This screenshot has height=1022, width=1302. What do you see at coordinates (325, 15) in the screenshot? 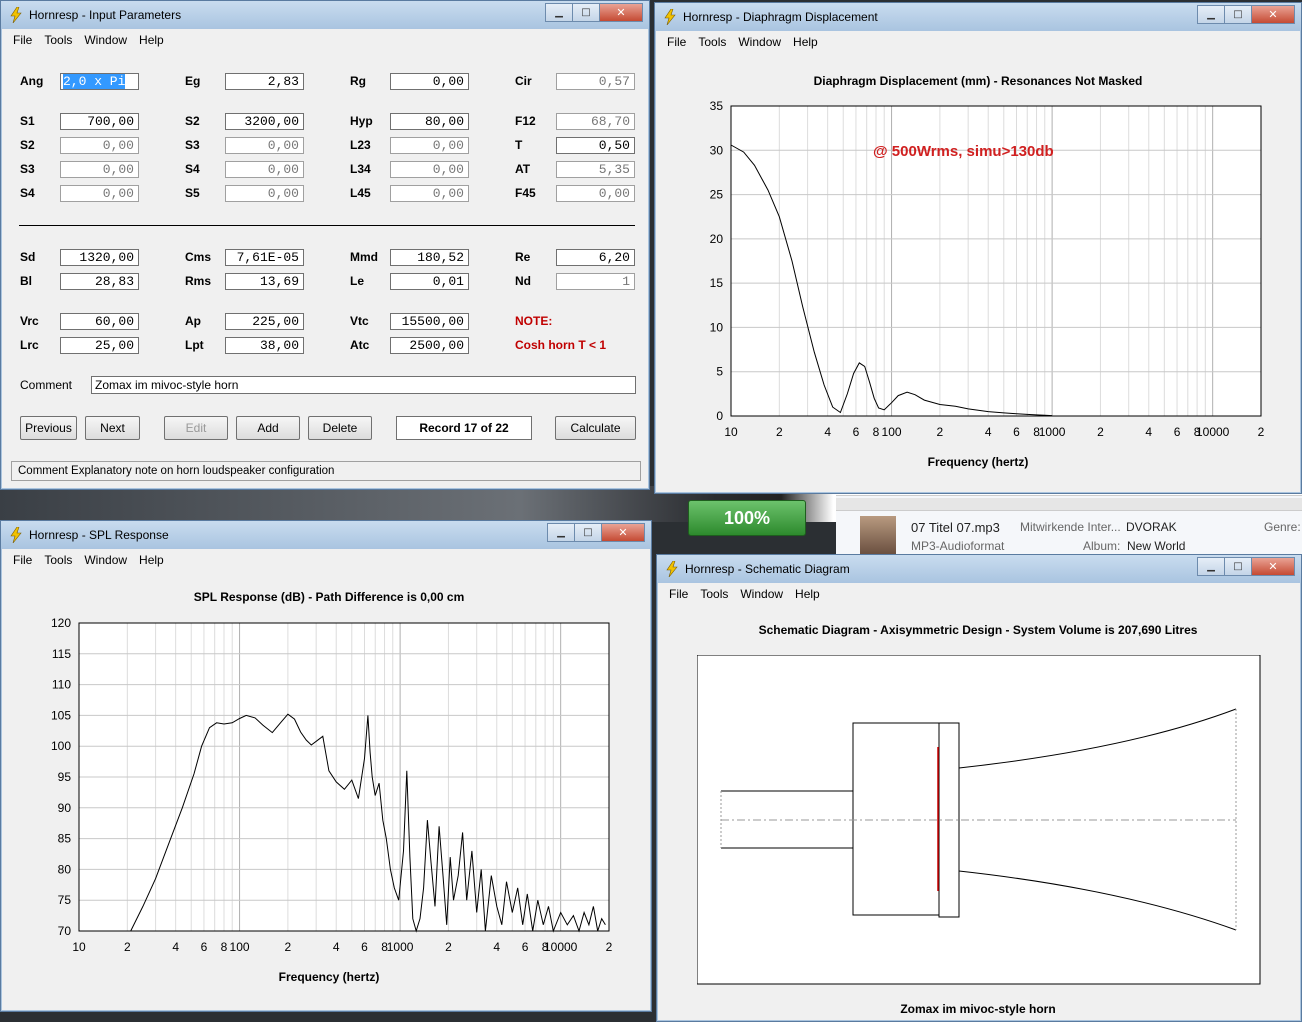
I see `title-bar: Hornresp - Input Parameters ▁ □ ✕` at bounding box center [325, 15].